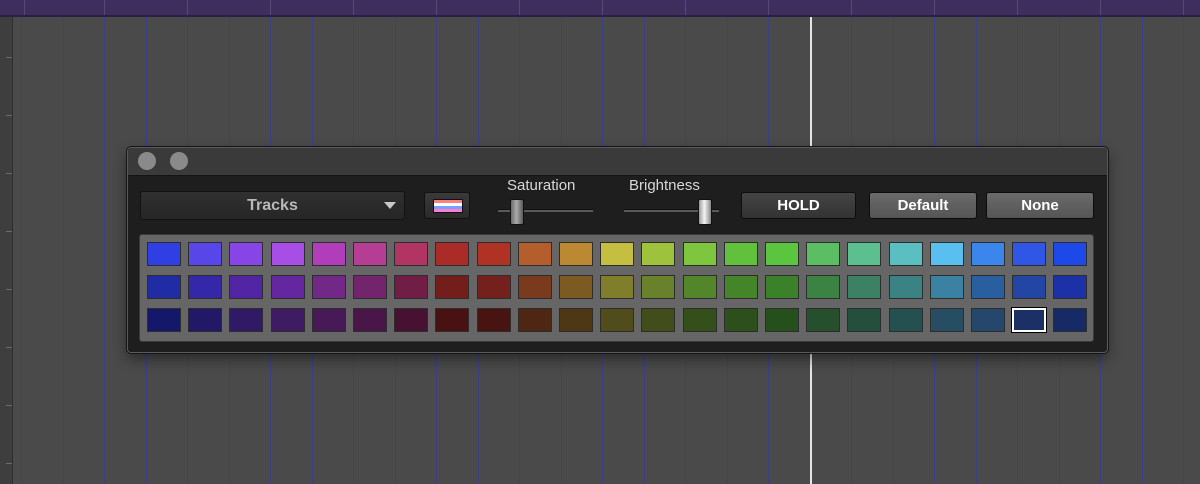 Image resolution: width=1200 pixels, height=484 pixels. Describe the element at coordinates (179, 161) in the screenshot. I see `minimize-icon` at that location.